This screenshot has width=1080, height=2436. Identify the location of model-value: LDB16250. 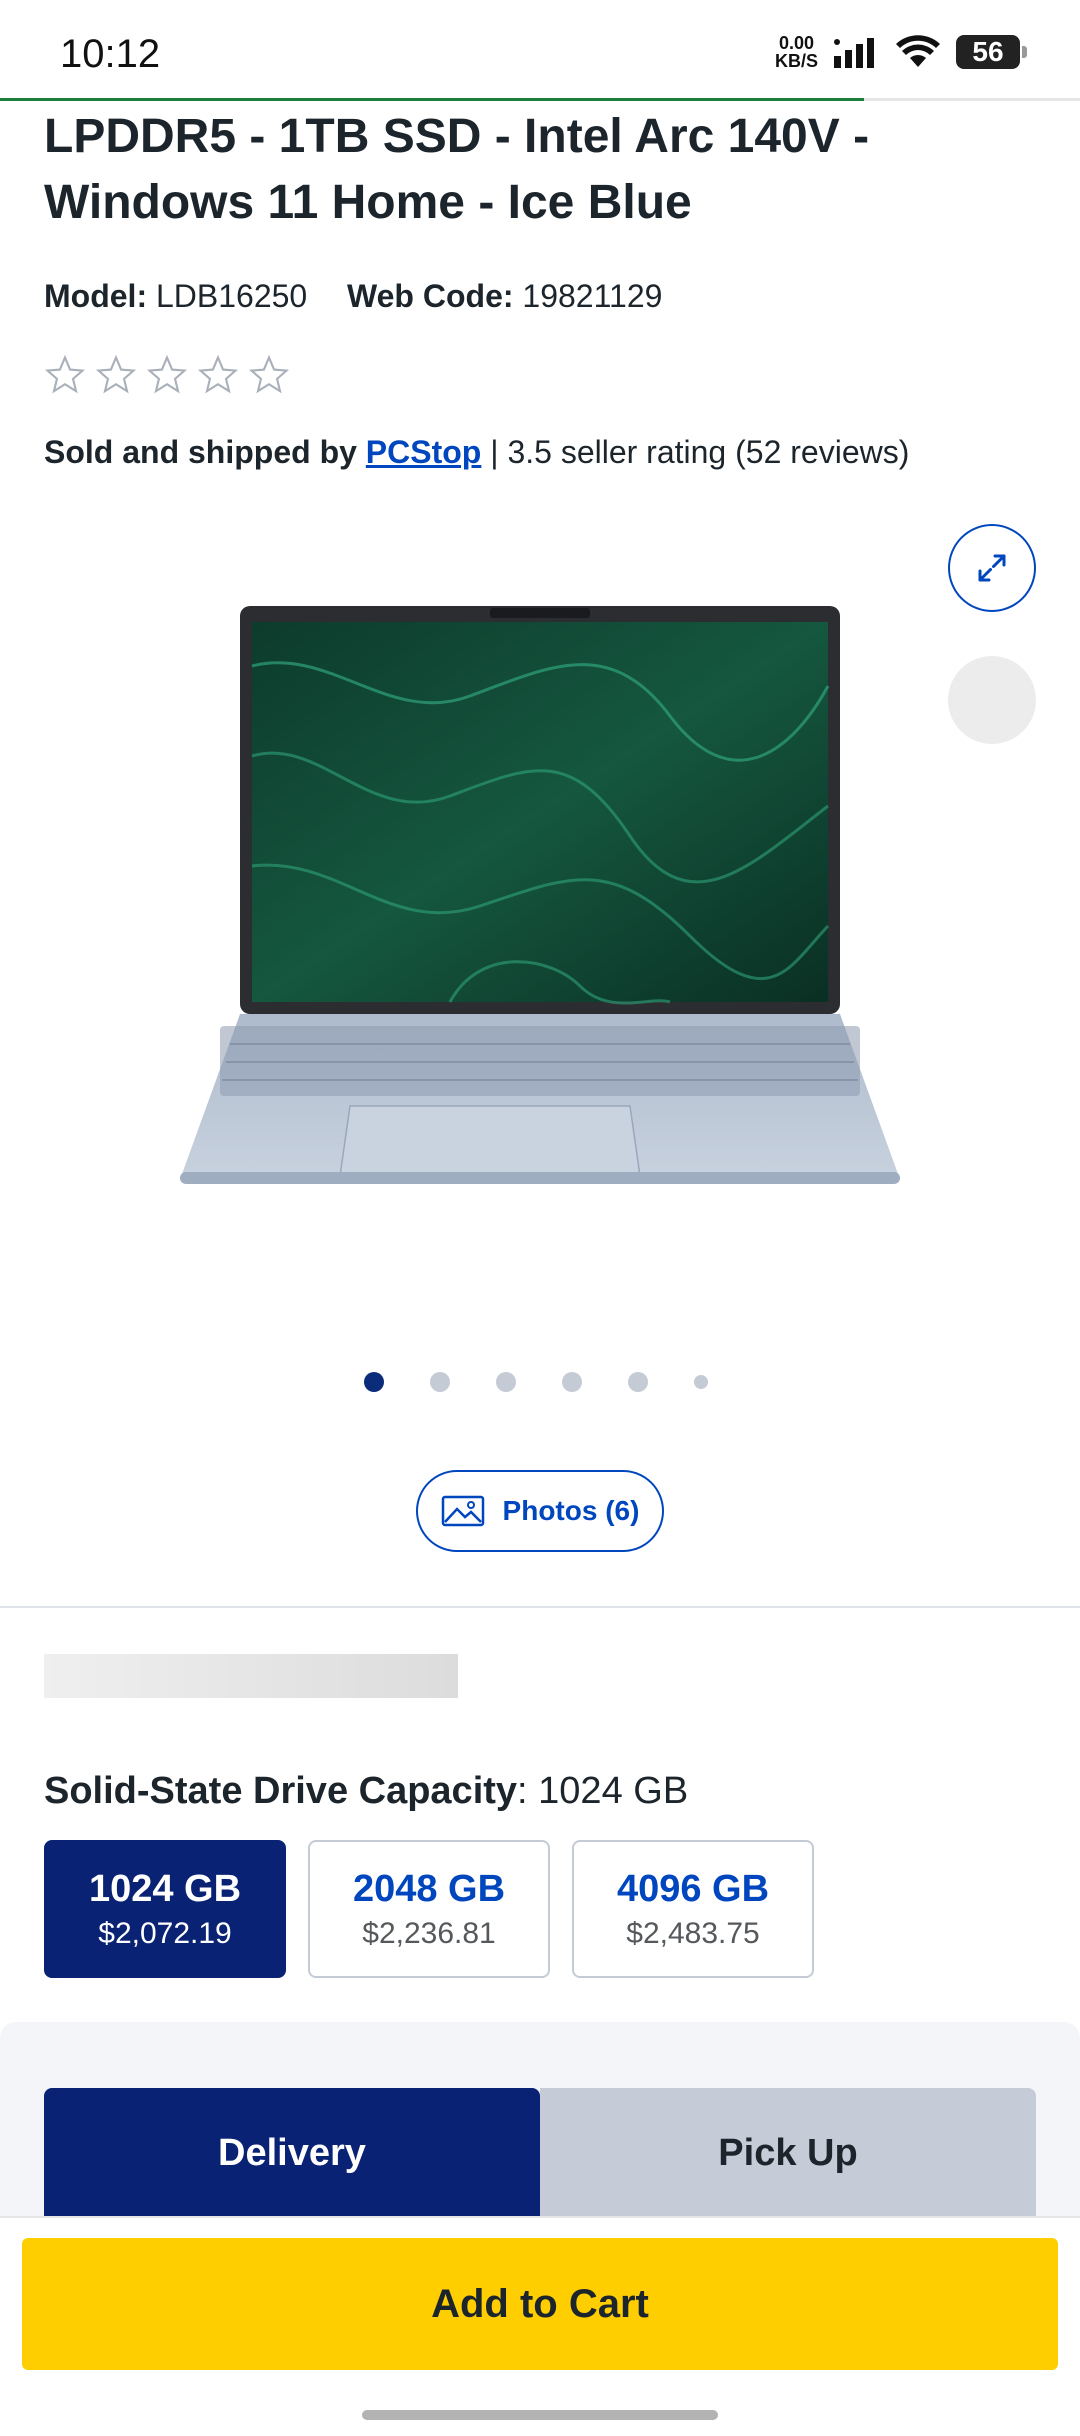
(231, 296).